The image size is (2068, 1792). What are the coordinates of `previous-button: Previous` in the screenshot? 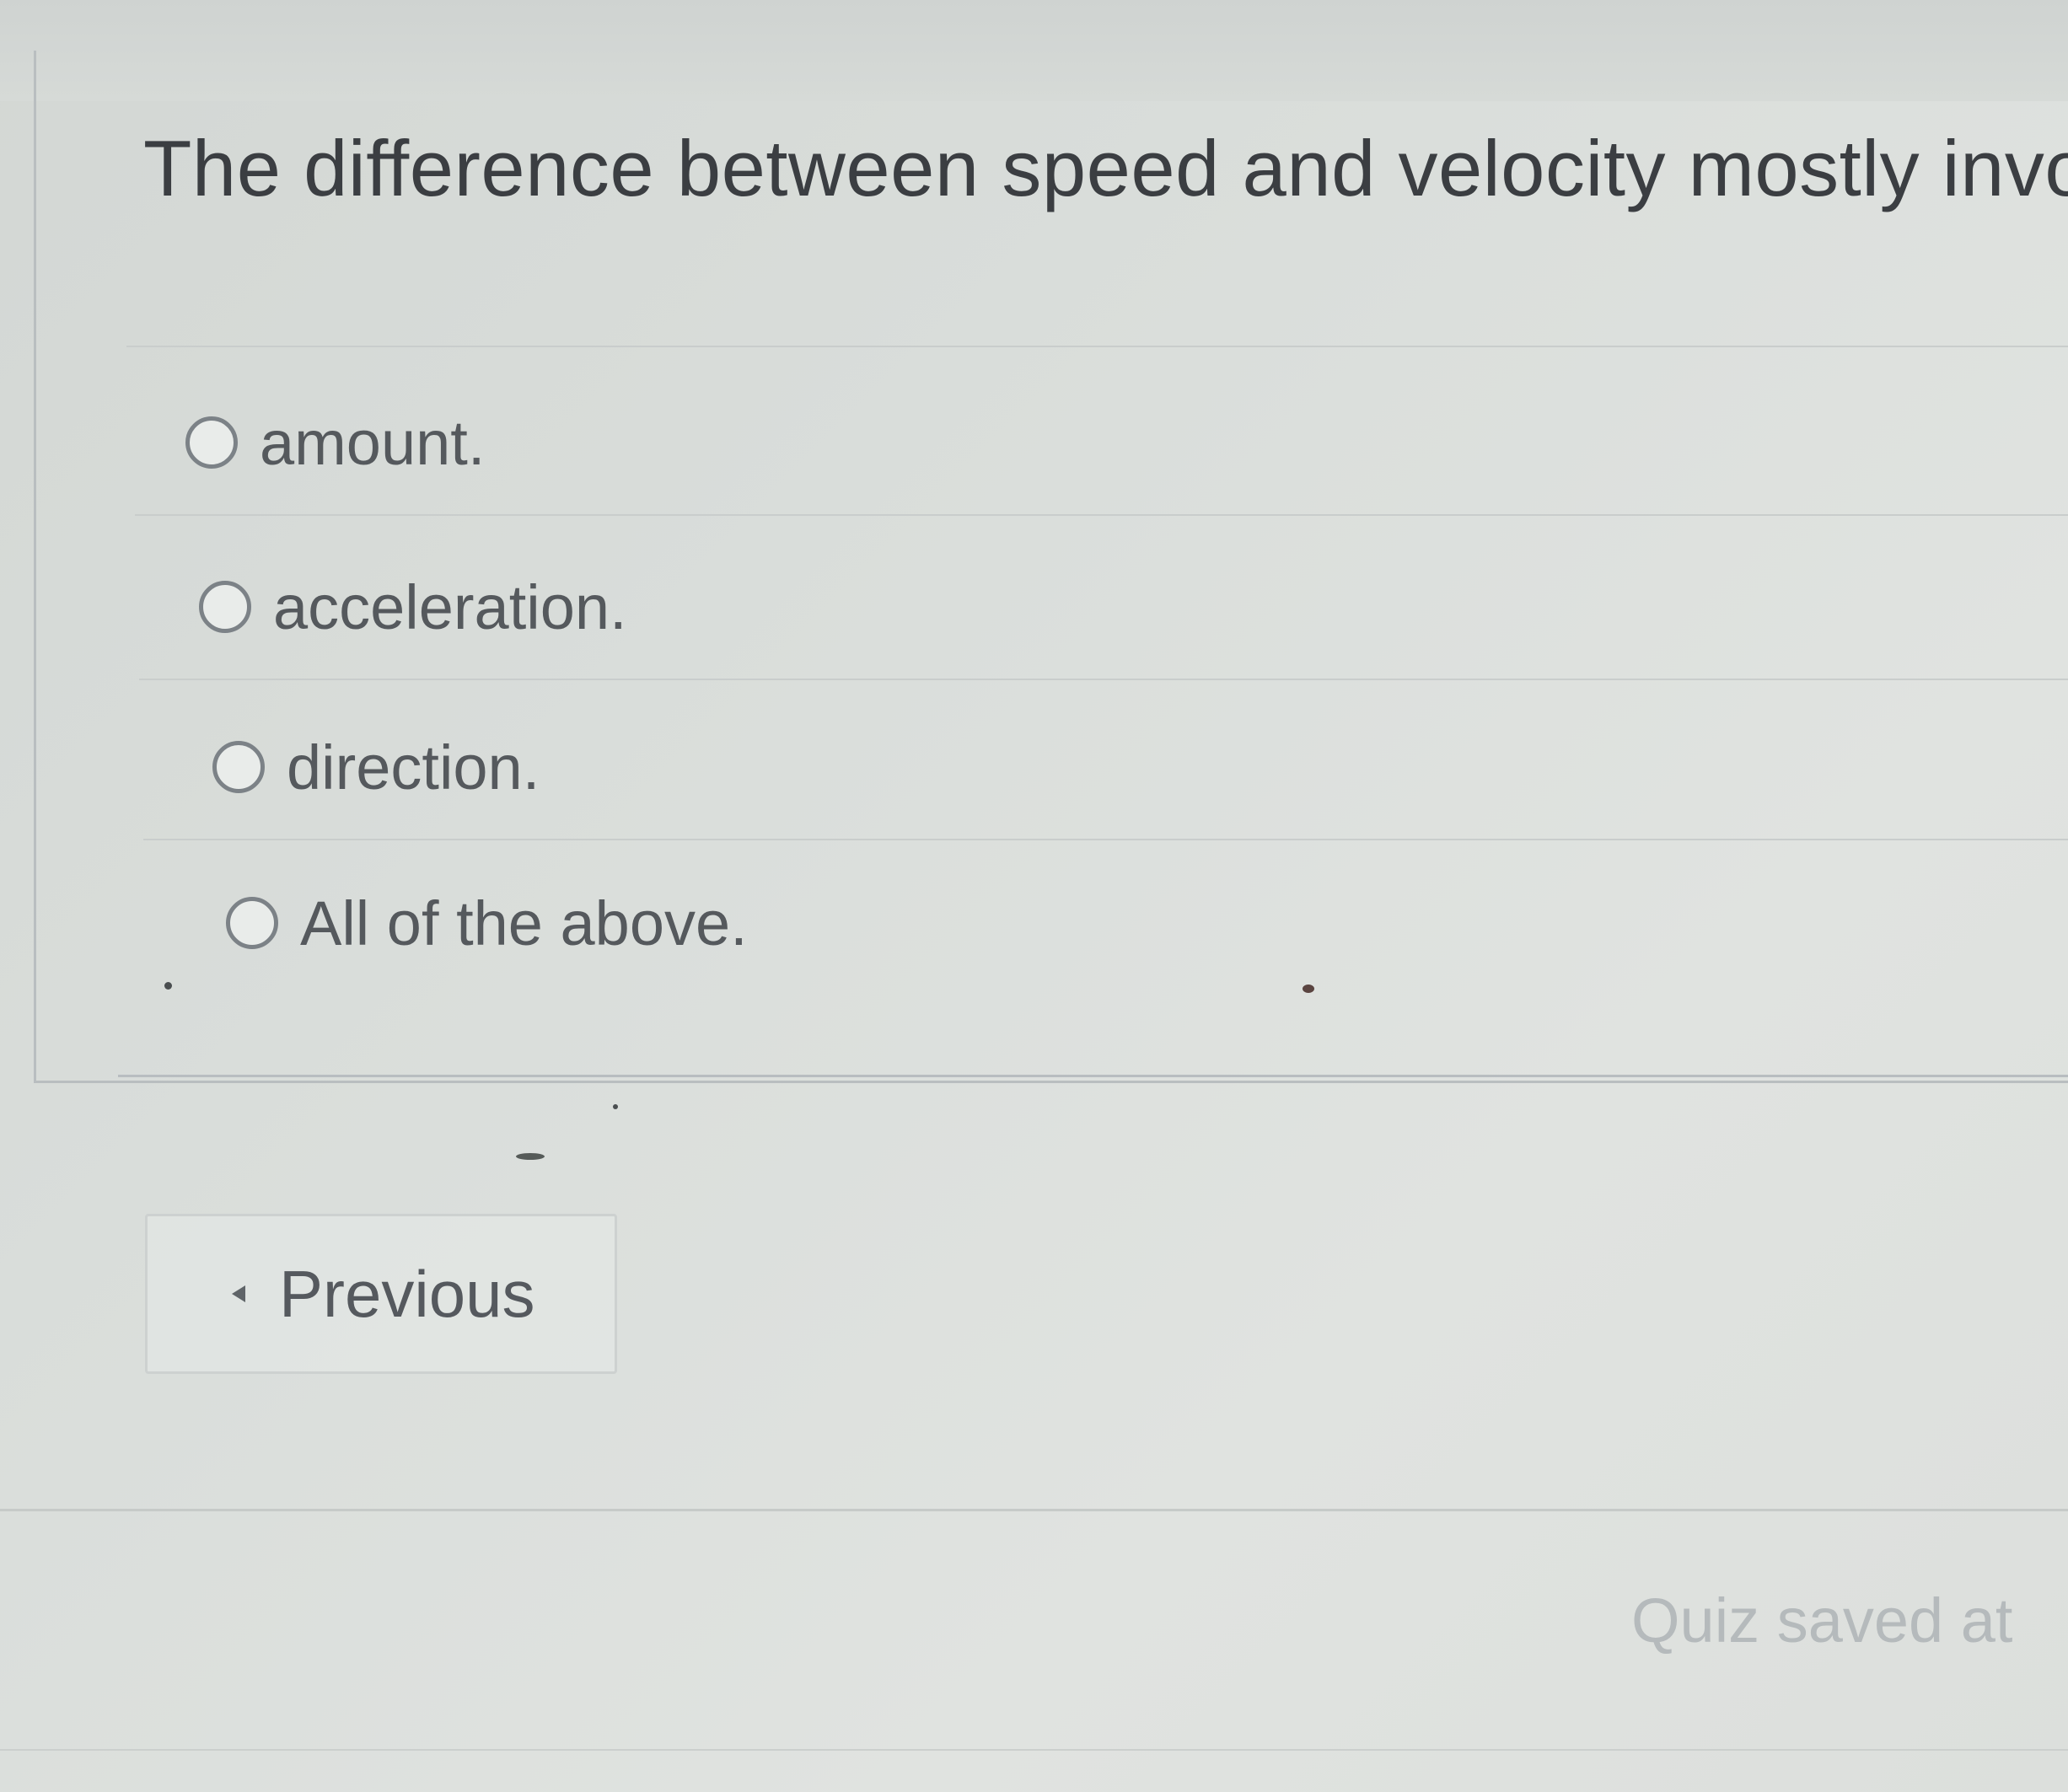 It's located at (381, 1294).